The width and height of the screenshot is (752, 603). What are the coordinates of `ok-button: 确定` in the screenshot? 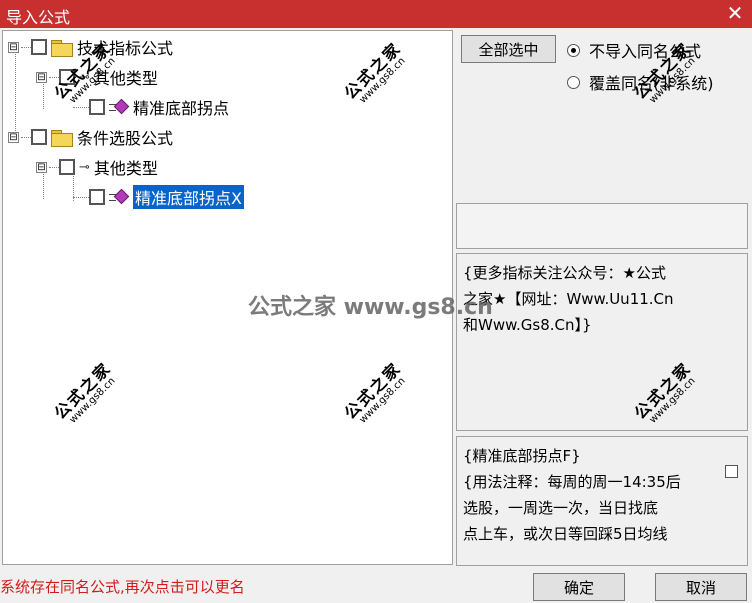 It's located at (579, 587).